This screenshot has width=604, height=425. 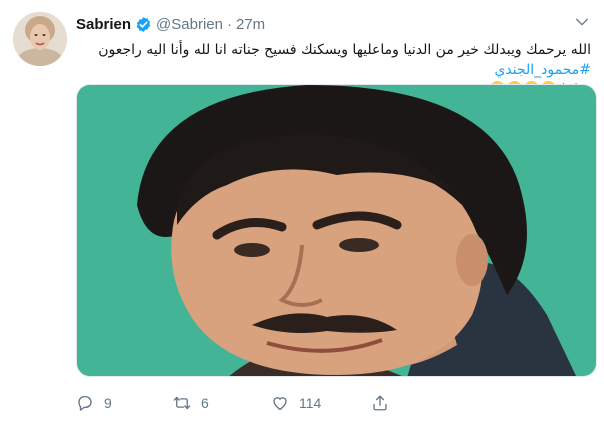 I want to click on hashtag-link: #محمود_الجندي, so click(x=542, y=70).